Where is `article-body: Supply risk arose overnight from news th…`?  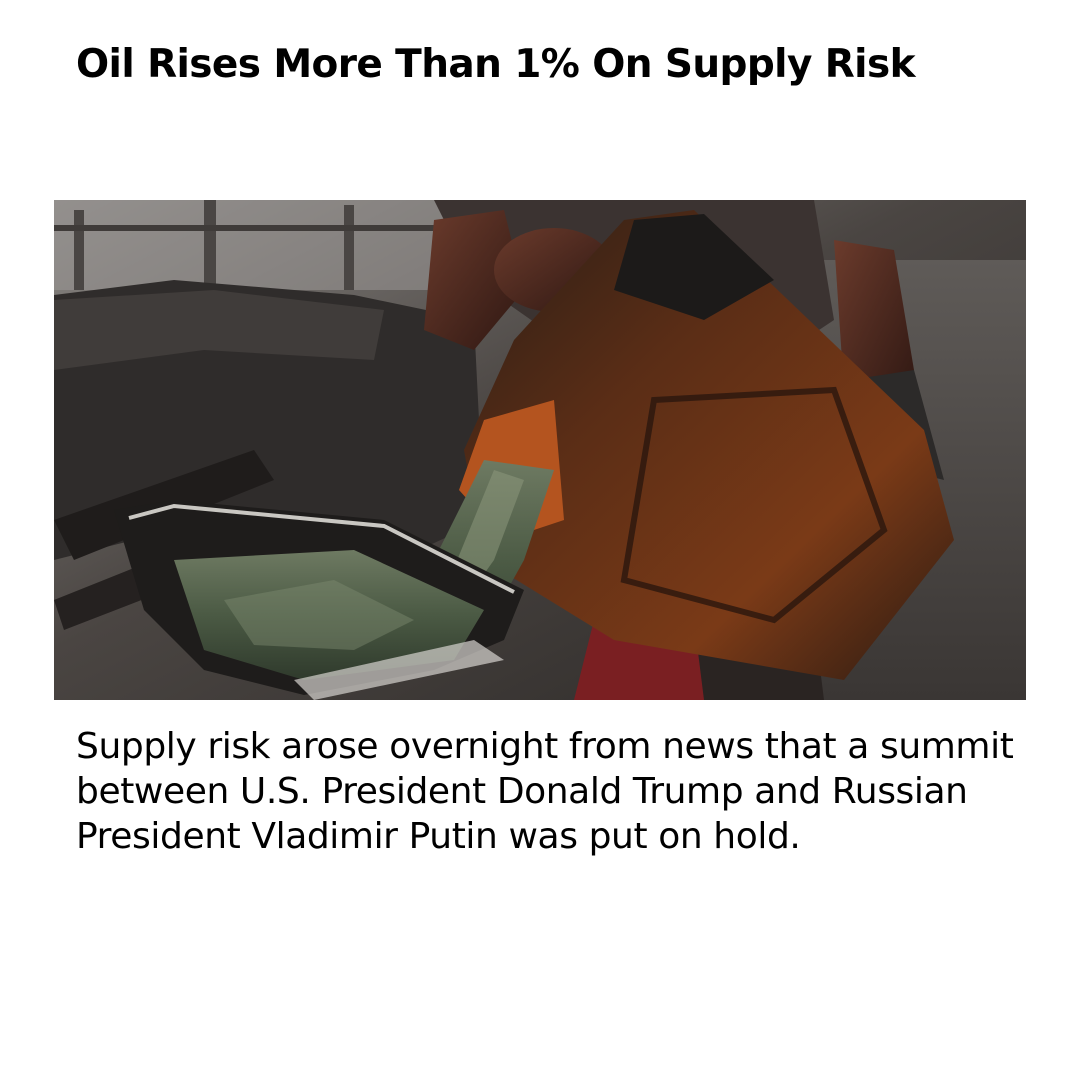
article-body: Supply risk arose overnight from news th… is located at coordinates (545, 791).